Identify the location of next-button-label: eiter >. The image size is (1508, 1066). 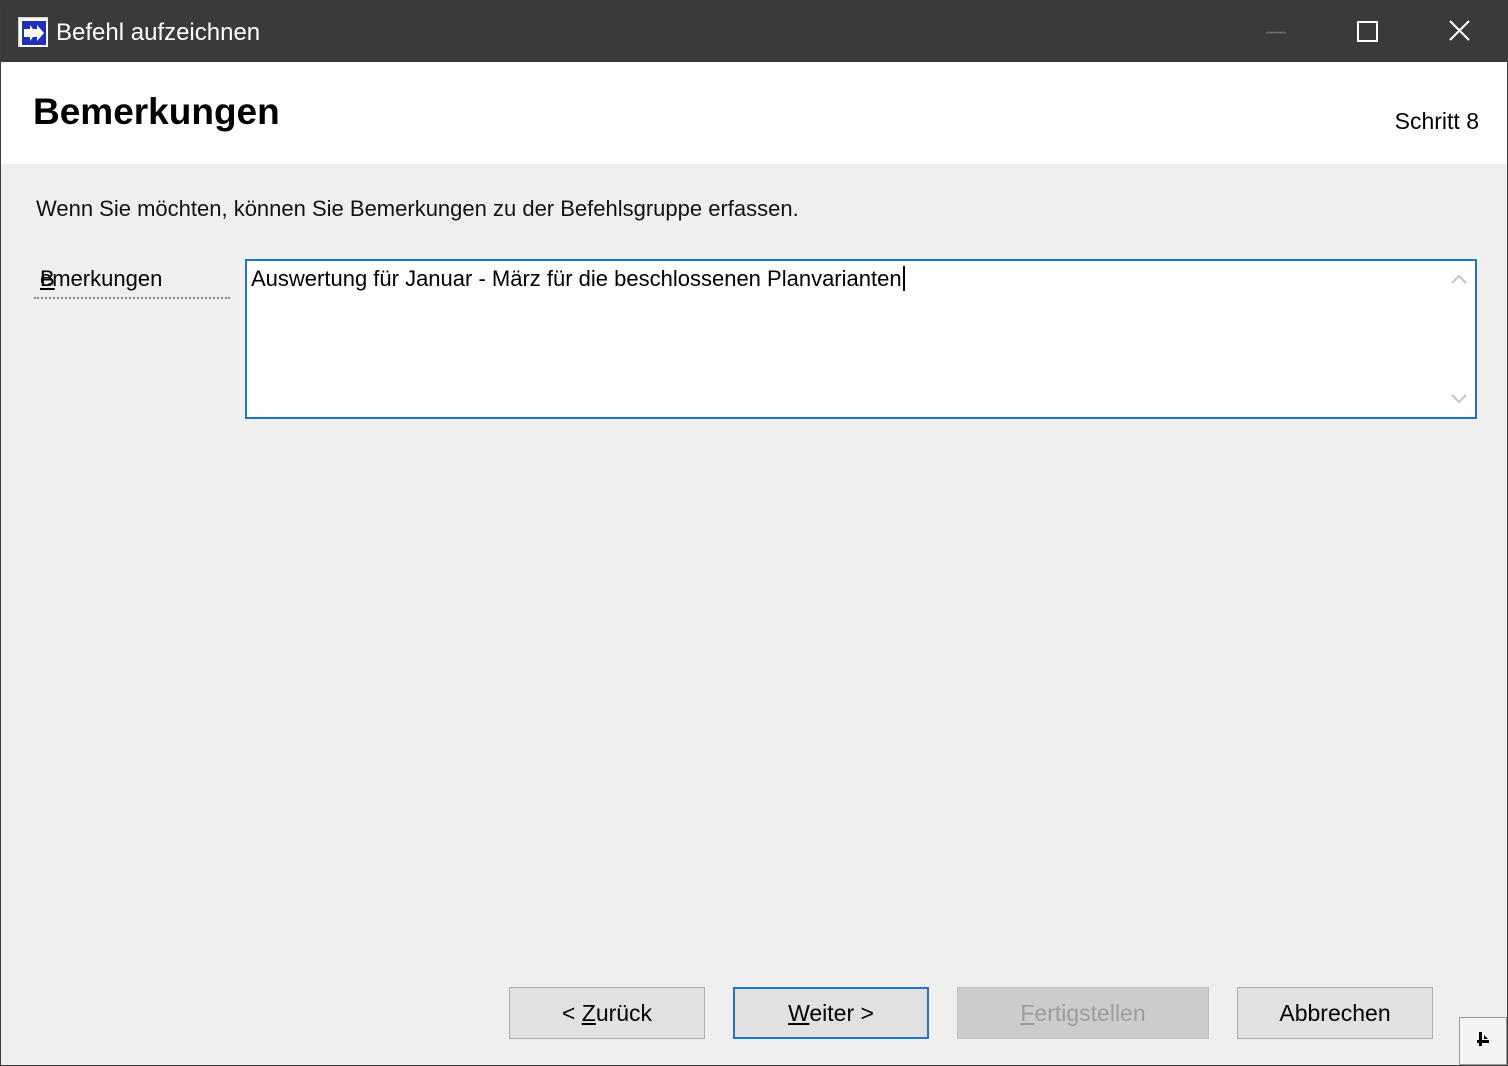
(841, 1013).